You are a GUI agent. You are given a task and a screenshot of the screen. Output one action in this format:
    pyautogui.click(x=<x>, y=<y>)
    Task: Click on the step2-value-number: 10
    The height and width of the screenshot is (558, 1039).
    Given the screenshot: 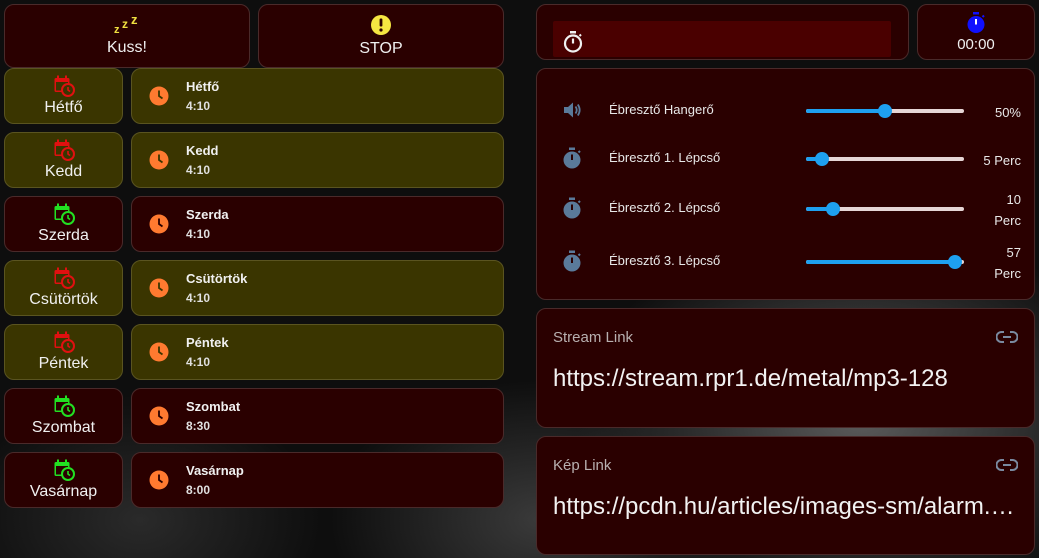 What is the action you would take?
    pyautogui.click(x=1013, y=199)
    